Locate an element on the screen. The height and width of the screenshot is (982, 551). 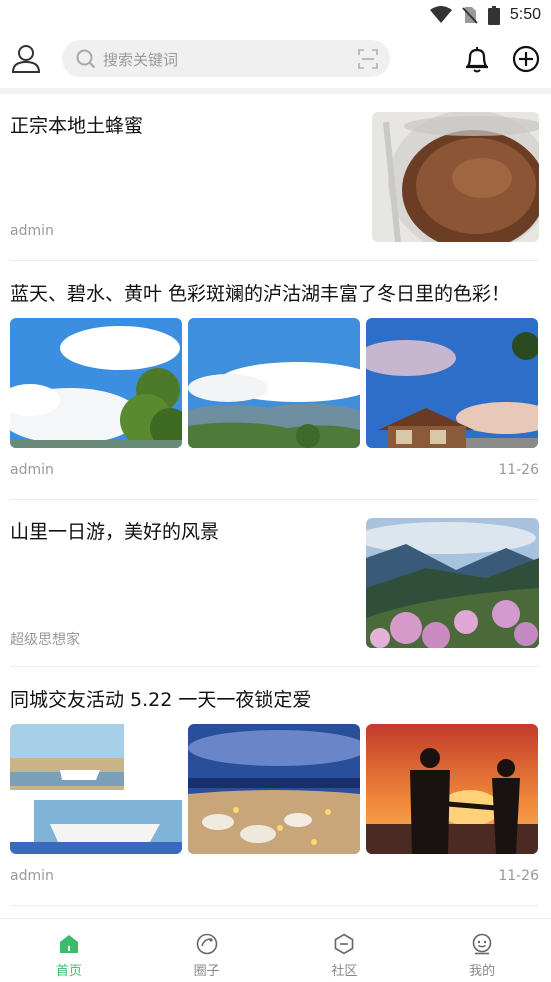
tab-label: 社区 is located at coordinates (344, 971).